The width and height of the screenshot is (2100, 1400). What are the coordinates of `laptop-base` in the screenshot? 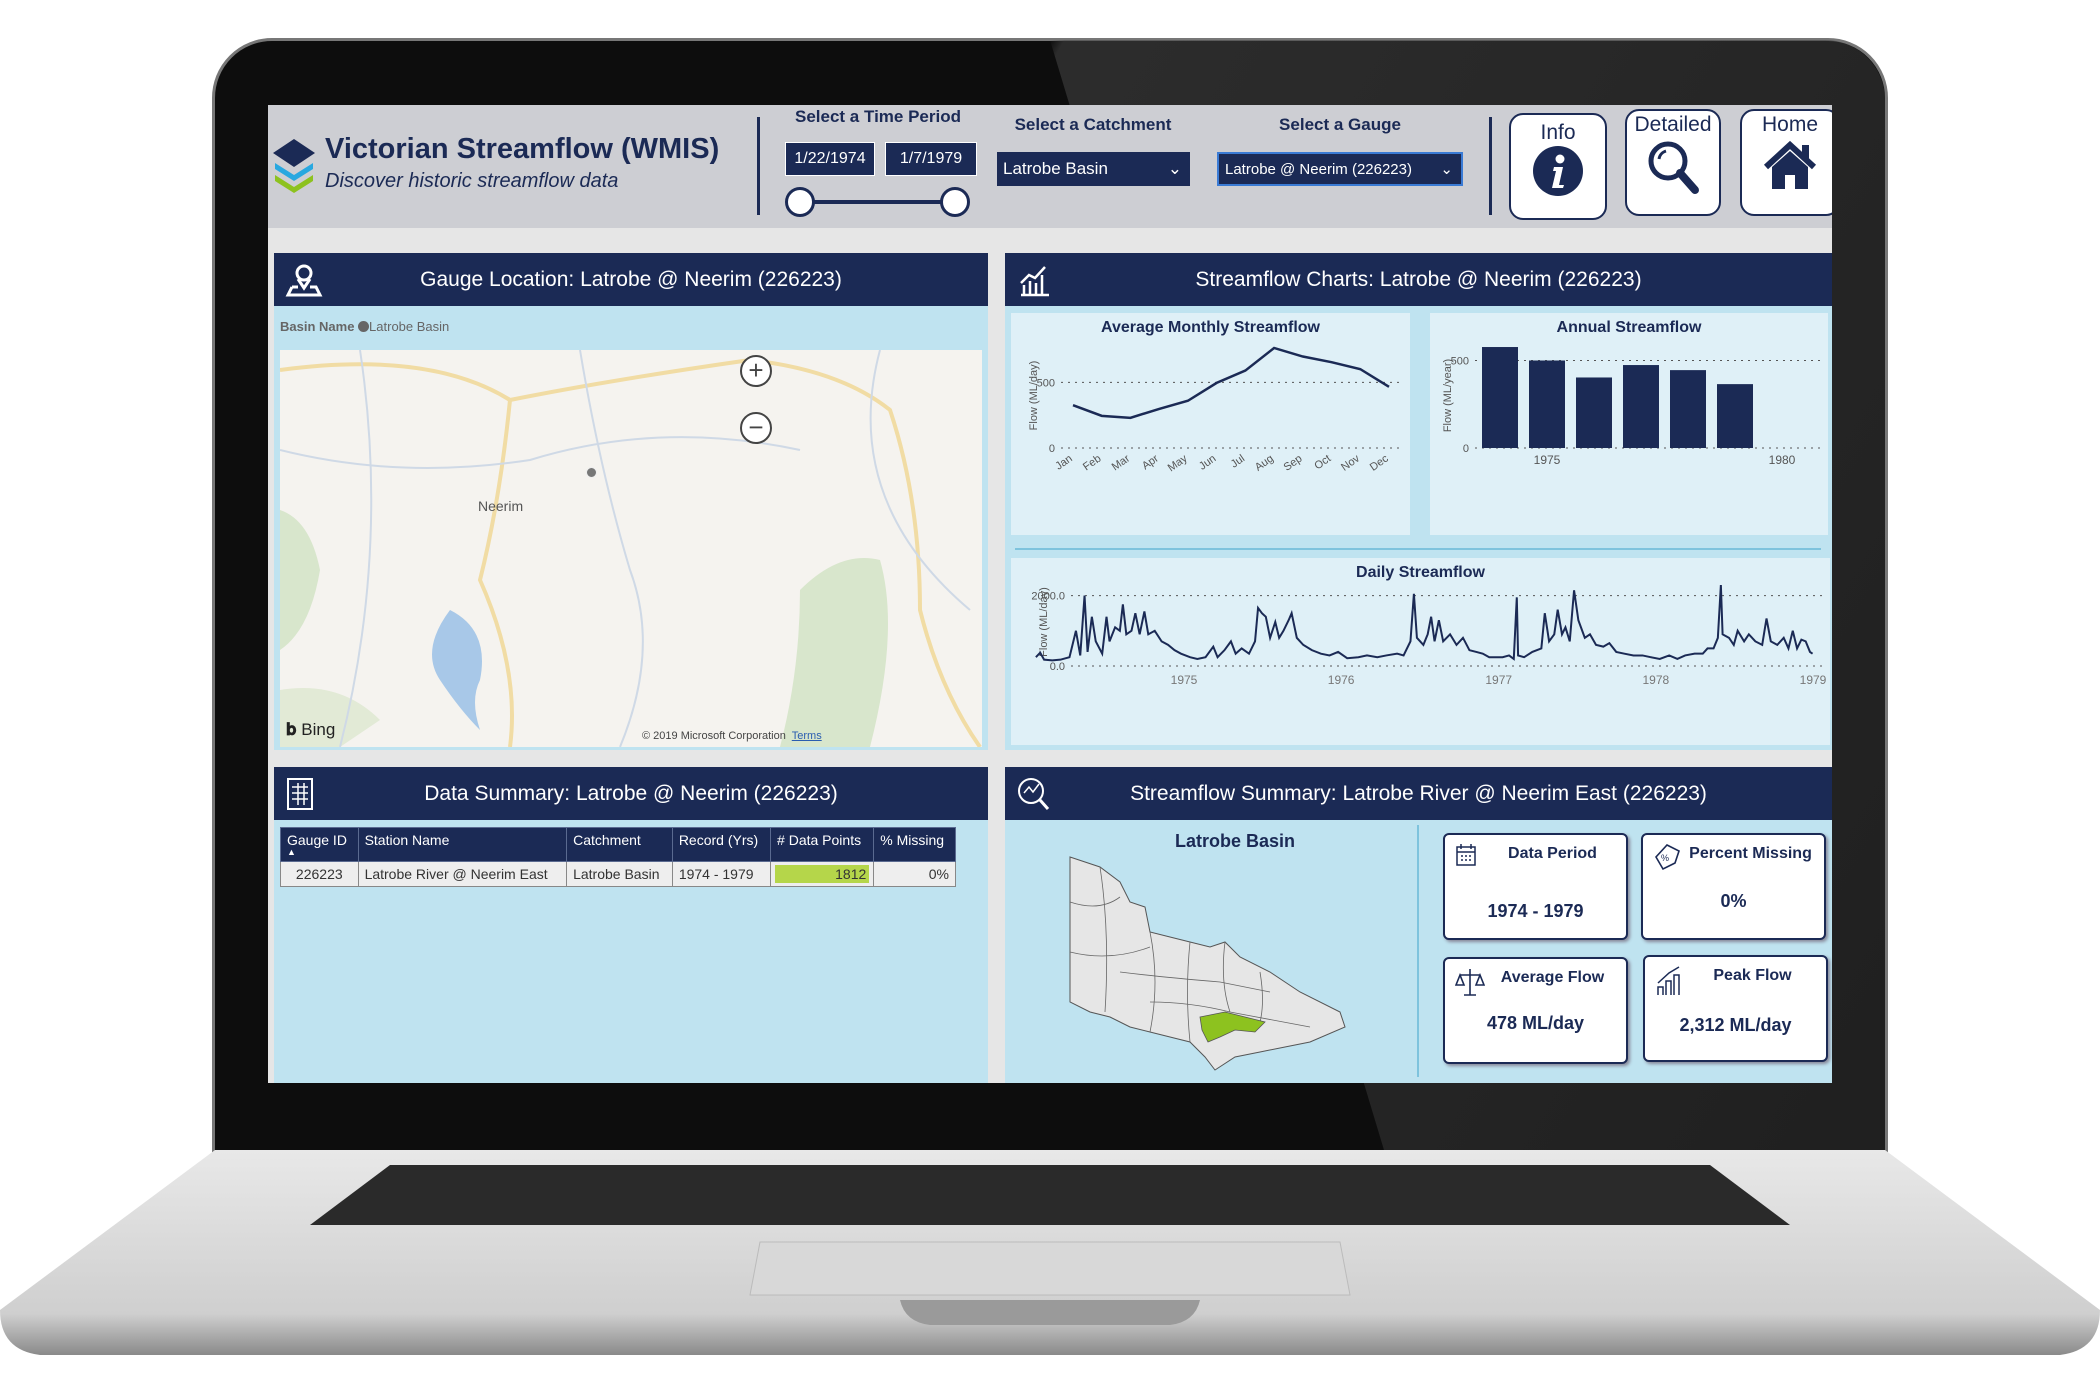 It's located at (1050, 1252).